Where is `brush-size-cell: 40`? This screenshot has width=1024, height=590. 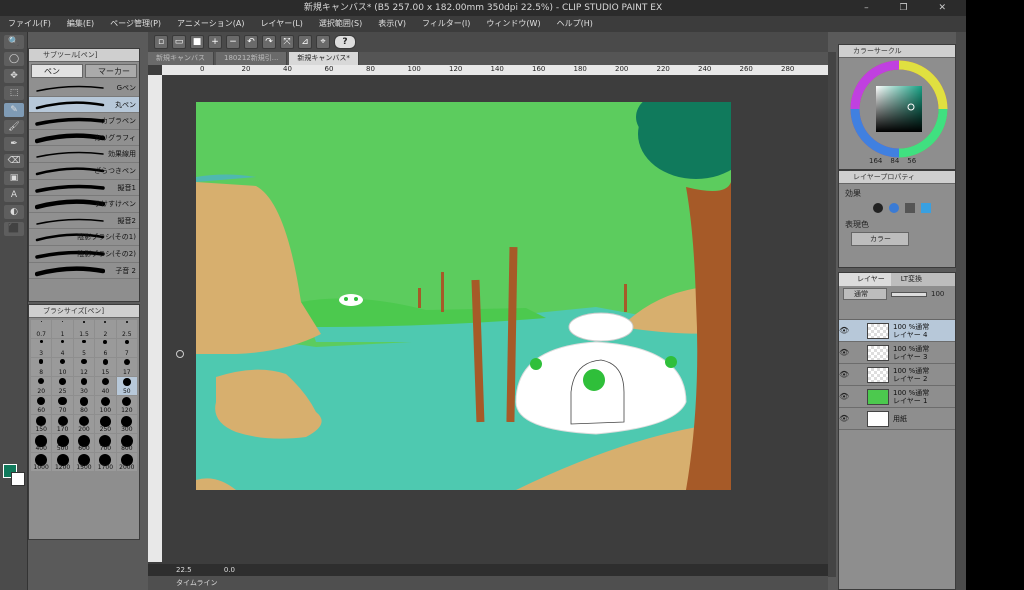 brush-size-cell: 40 is located at coordinates (105, 386).